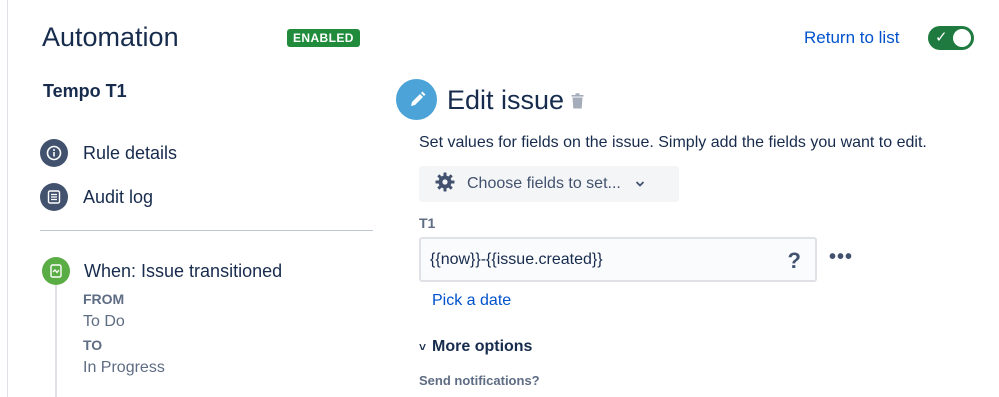 Image resolution: width=999 pixels, height=397 pixels. Describe the element at coordinates (427, 223) in the screenshot. I see `field-label-t1: T1` at that location.